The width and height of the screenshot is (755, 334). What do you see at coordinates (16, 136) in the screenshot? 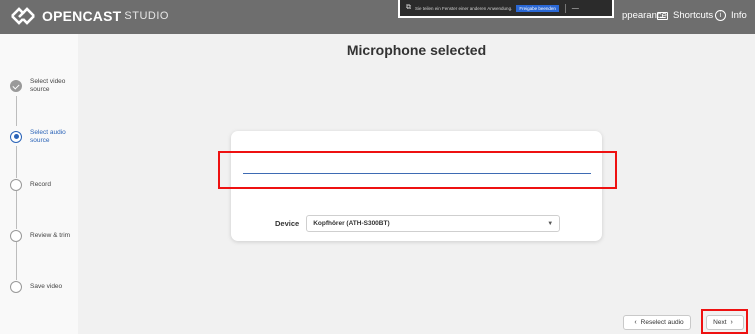
I see `active-step-icon` at bounding box center [16, 136].